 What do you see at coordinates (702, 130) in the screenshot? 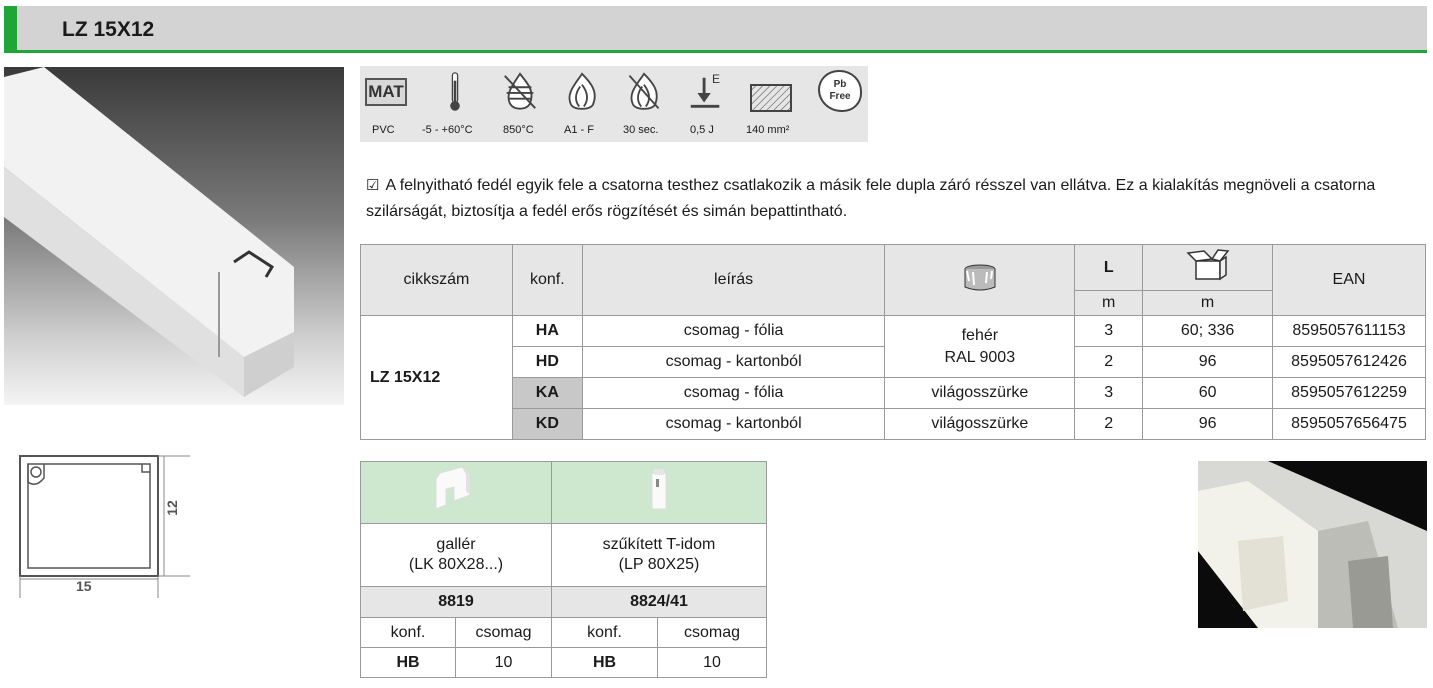
I see `icon-label-impact: 0,5 J` at bounding box center [702, 130].